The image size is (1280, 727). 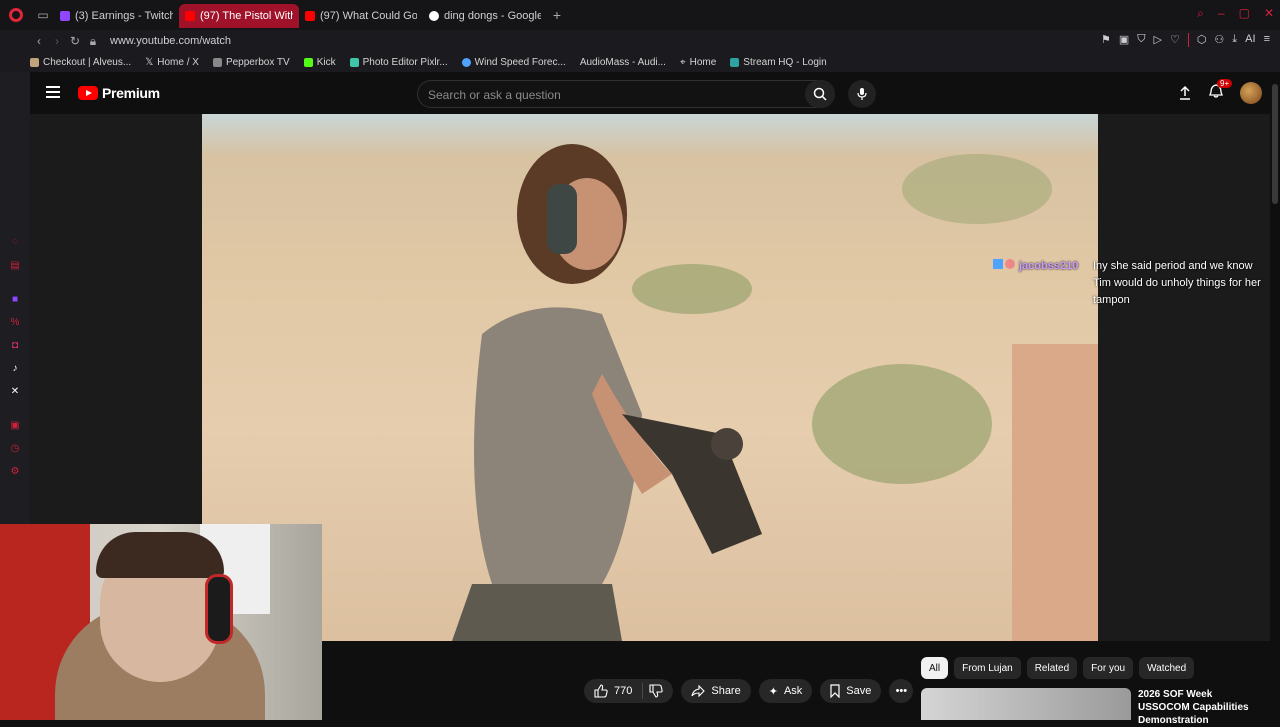 I want to click on hamburger-menu-icon, so click(x=53, y=92).